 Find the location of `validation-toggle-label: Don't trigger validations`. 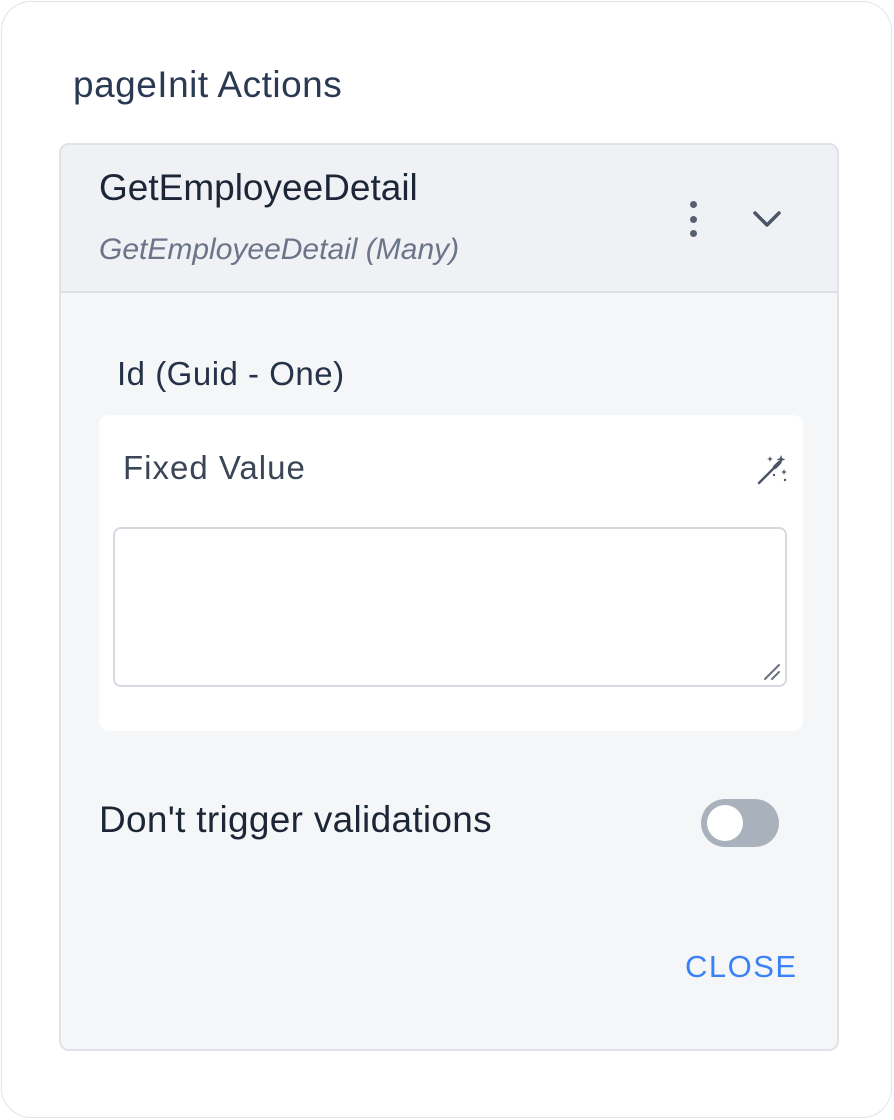

validation-toggle-label: Don't trigger validations is located at coordinates (295, 819).